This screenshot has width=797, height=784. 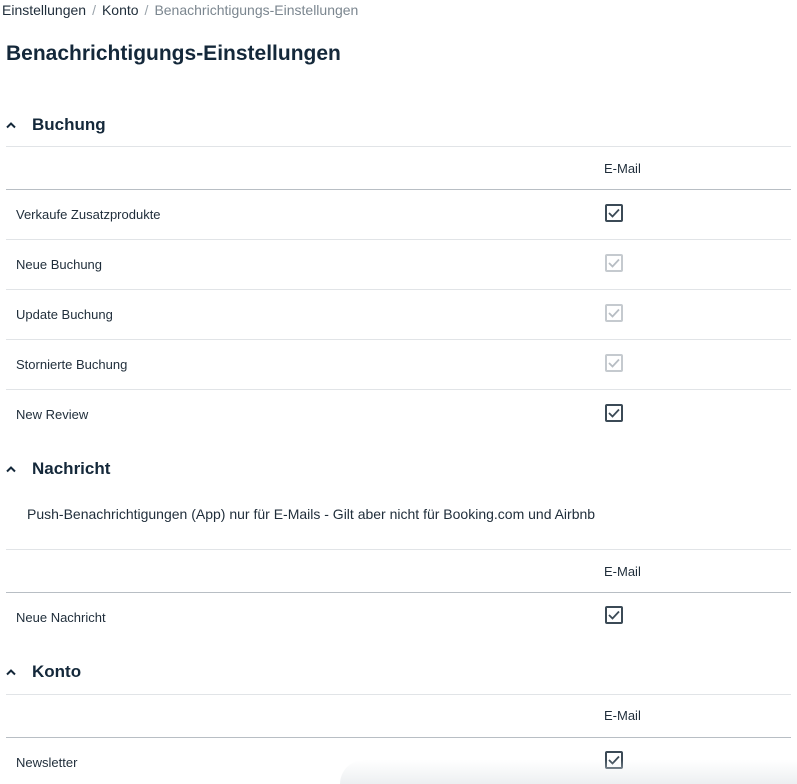 What do you see at coordinates (59, 264) in the screenshot?
I see `row-label-neue-buchung: Neue Buchung` at bounding box center [59, 264].